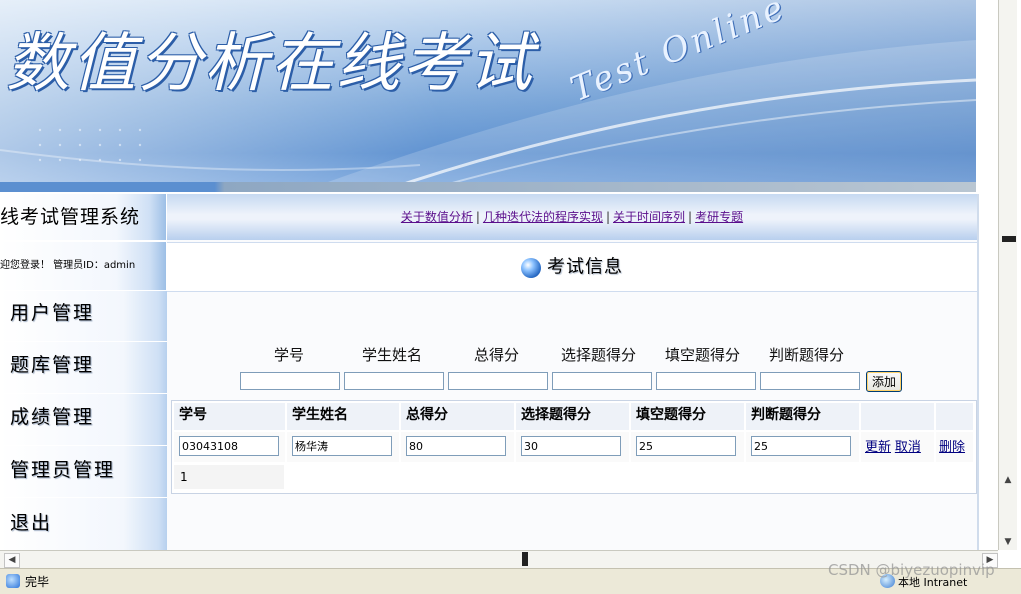 Image resolution: width=1021 pixels, height=594 pixels. What do you see at coordinates (878, 447) in the screenshot?
I see `update-link: 更新` at bounding box center [878, 447].